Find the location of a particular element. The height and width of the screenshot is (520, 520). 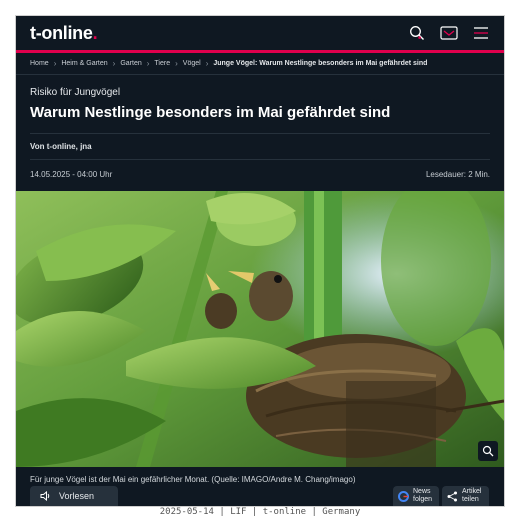

breadcrumb-heim-garten: Heim & Garten is located at coordinates (84, 63).